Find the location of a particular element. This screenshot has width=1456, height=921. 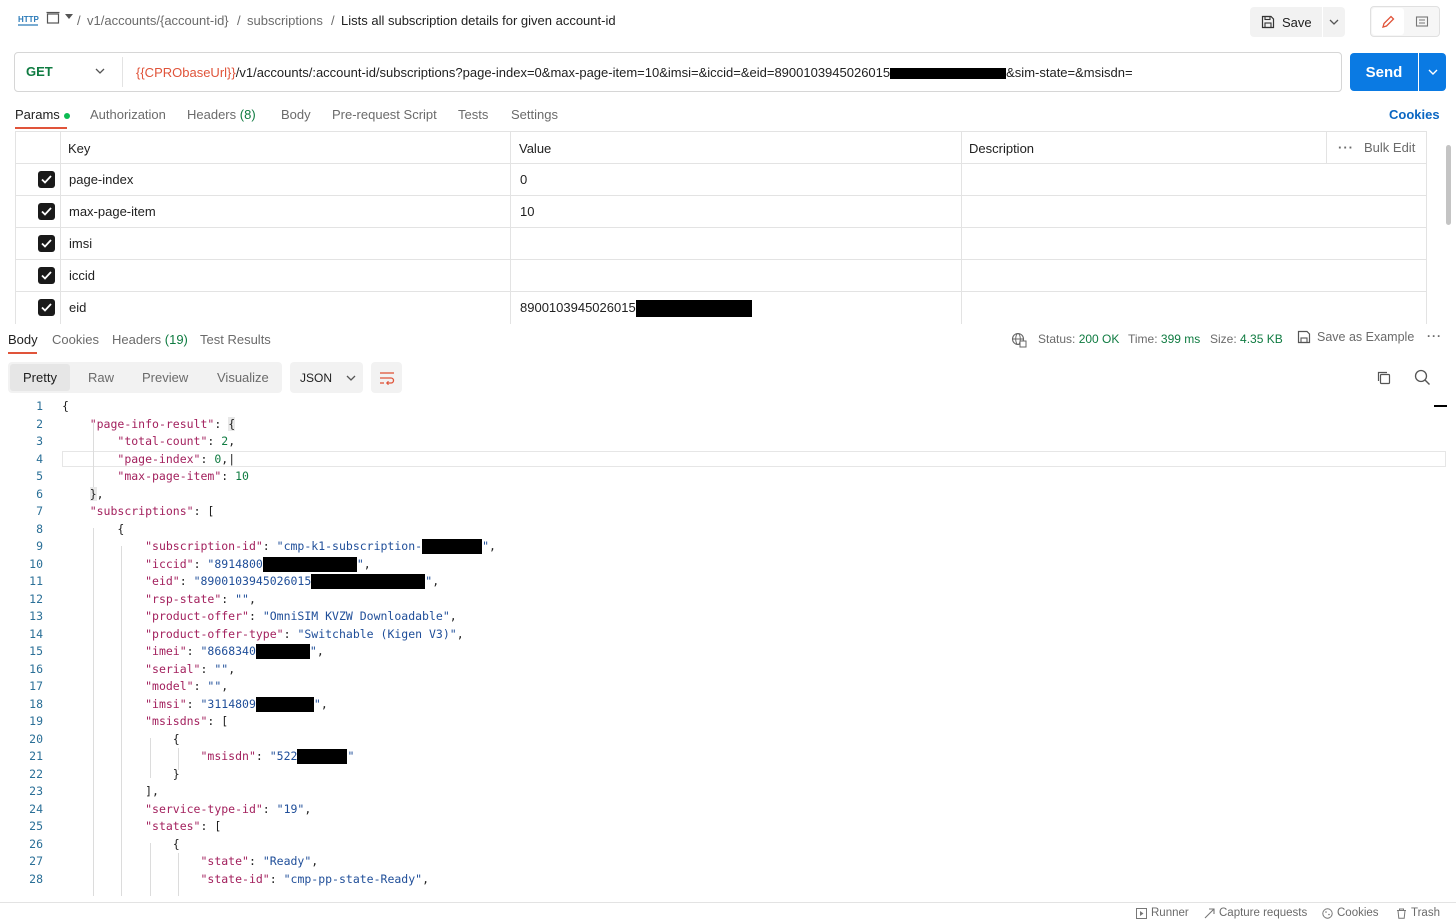

response-tab-headers: Headers (19) is located at coordinates (150, 339).